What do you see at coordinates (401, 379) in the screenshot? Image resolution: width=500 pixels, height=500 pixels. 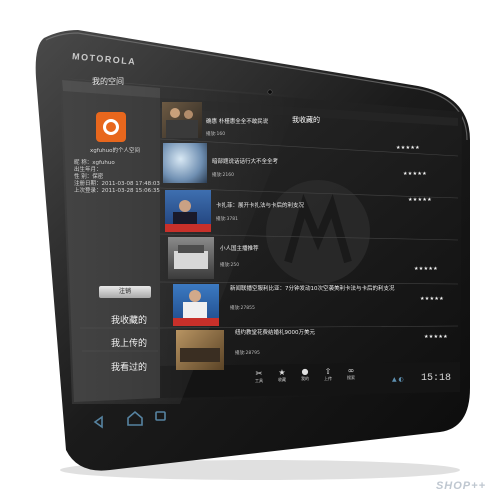 I see `sync-icon: ◐` at bounding box center [401, 379].